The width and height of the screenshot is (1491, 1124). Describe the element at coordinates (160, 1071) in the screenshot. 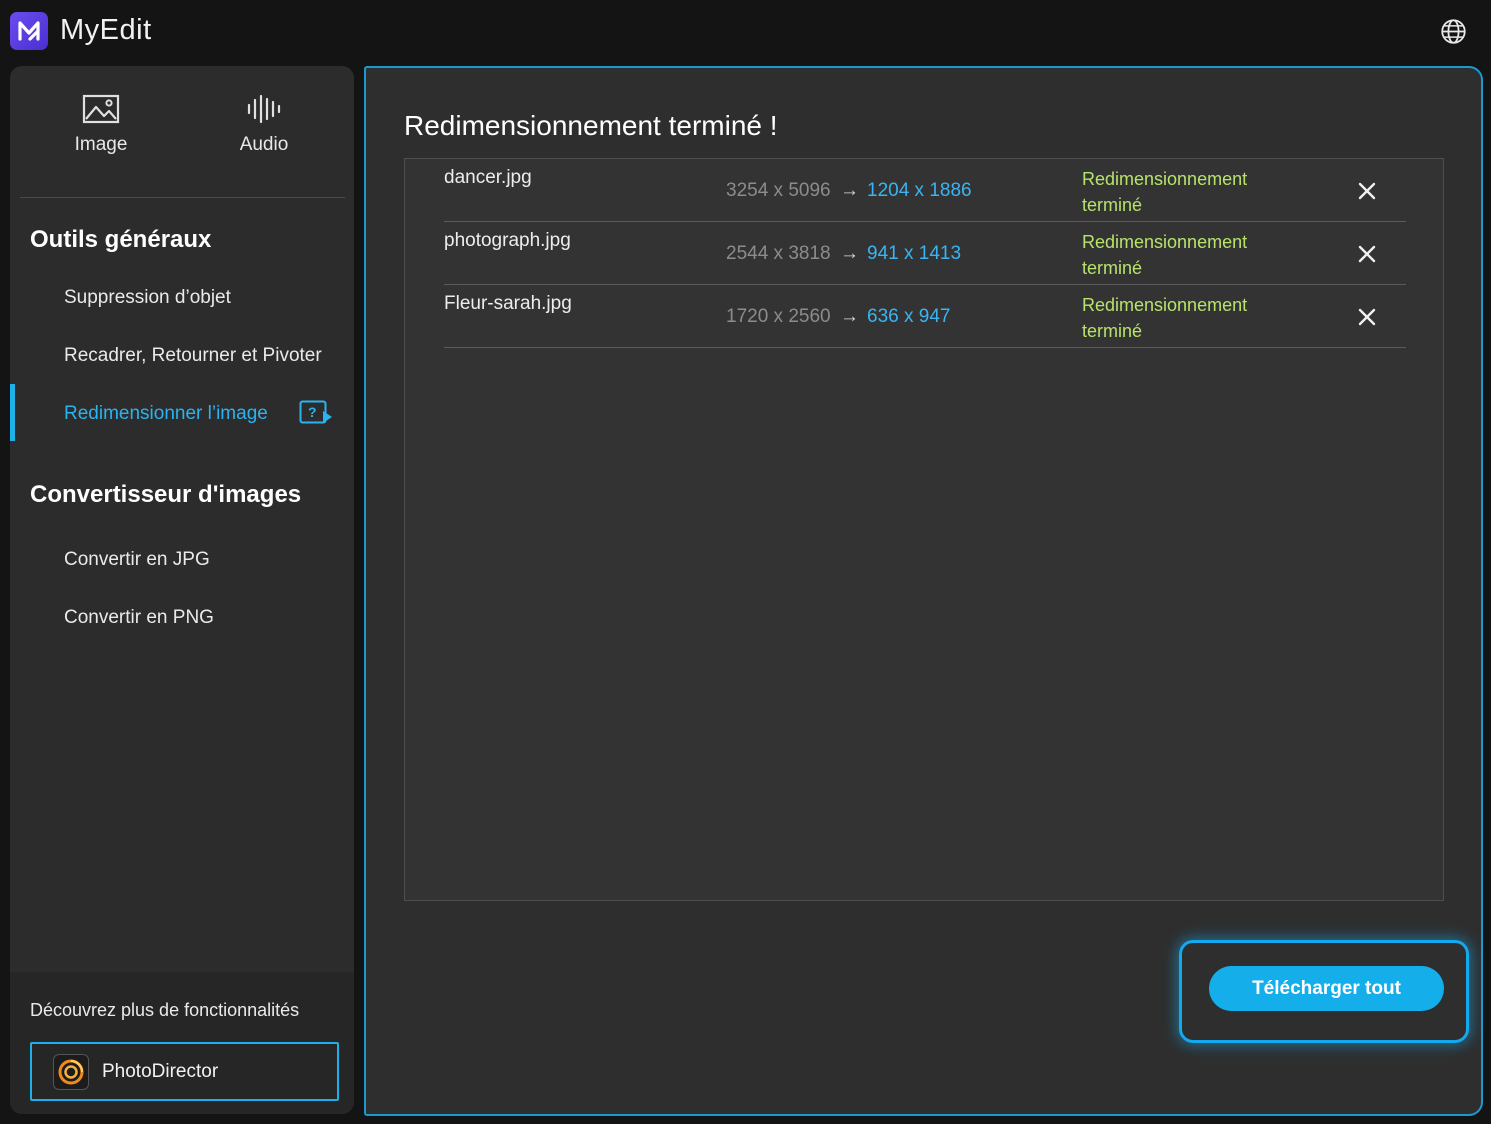

I see `photodirector-label: PhotoDirector` at that location.